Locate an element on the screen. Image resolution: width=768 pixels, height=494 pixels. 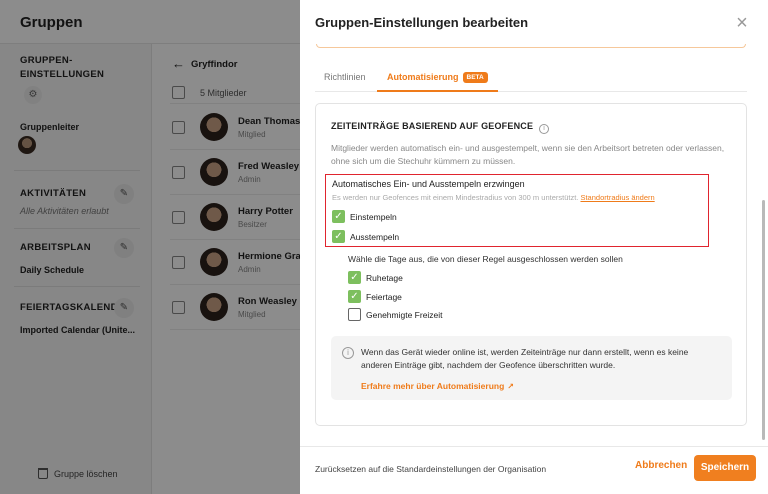
tab-policies: Richtlinien is located at coordinates (345, 78).